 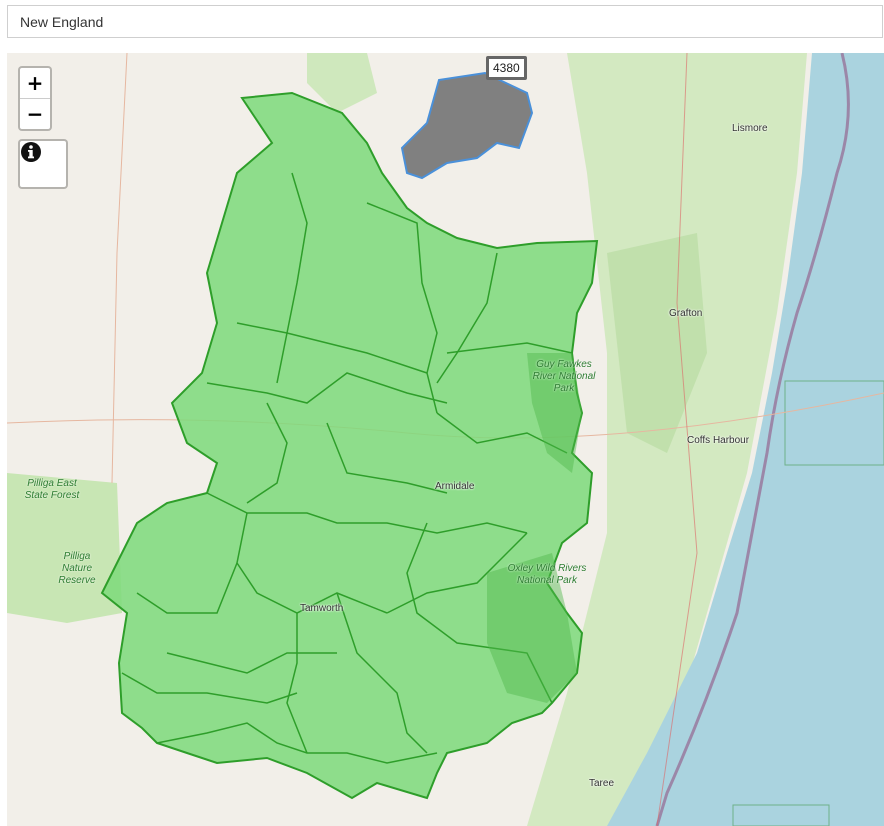 I want to click on region-label: 4380, so click(x=506, y=68).